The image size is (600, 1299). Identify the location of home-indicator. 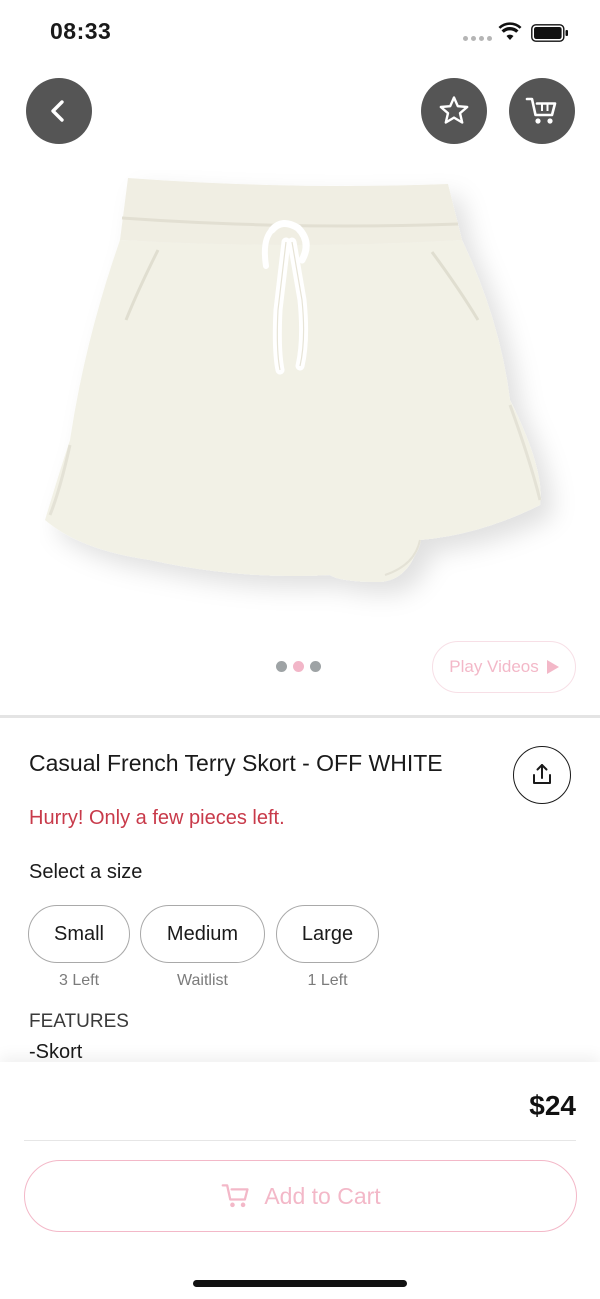
(300, 1283).